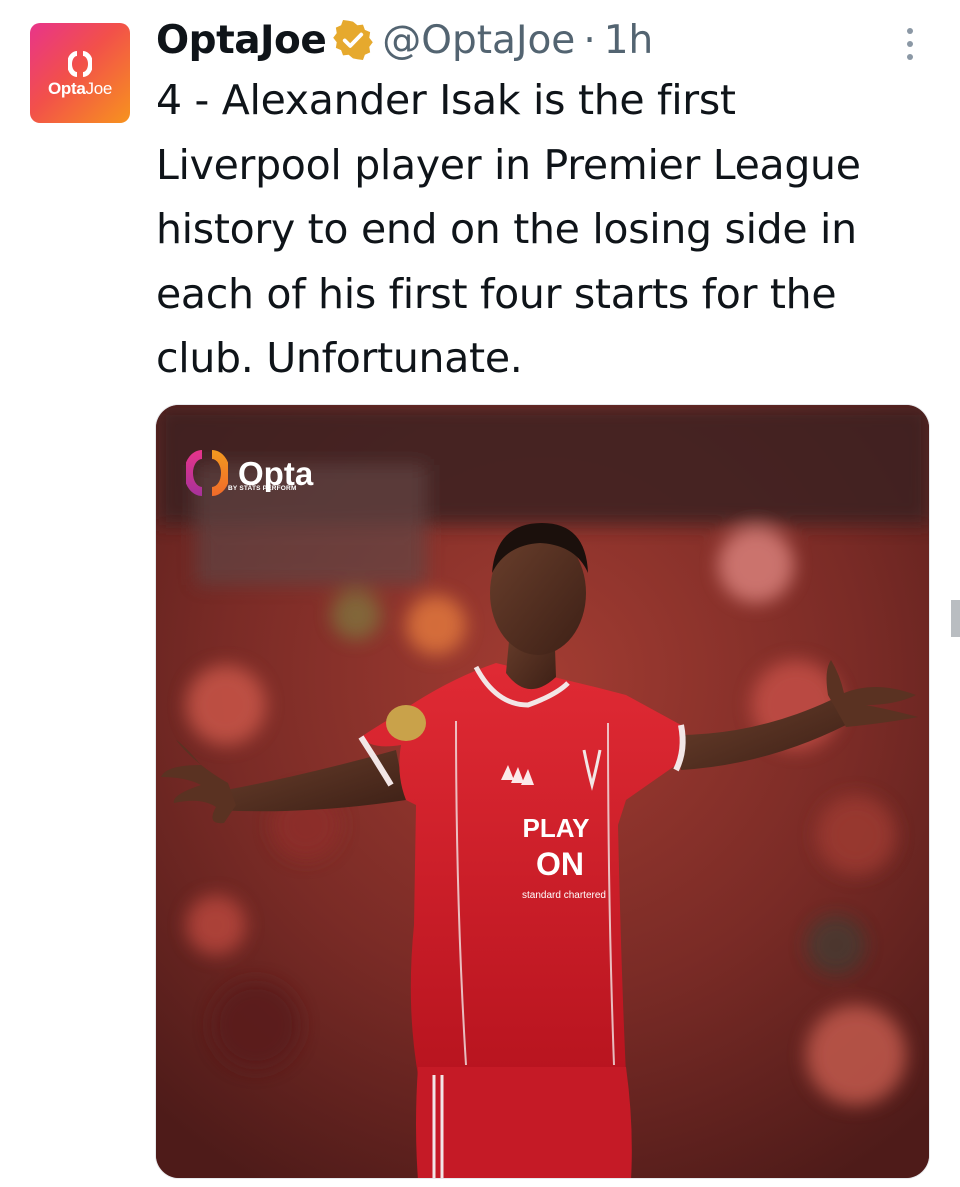 This screenshot has width=960, height=1187. I want to click on shirt-text-on: ON, so click(560, 864).